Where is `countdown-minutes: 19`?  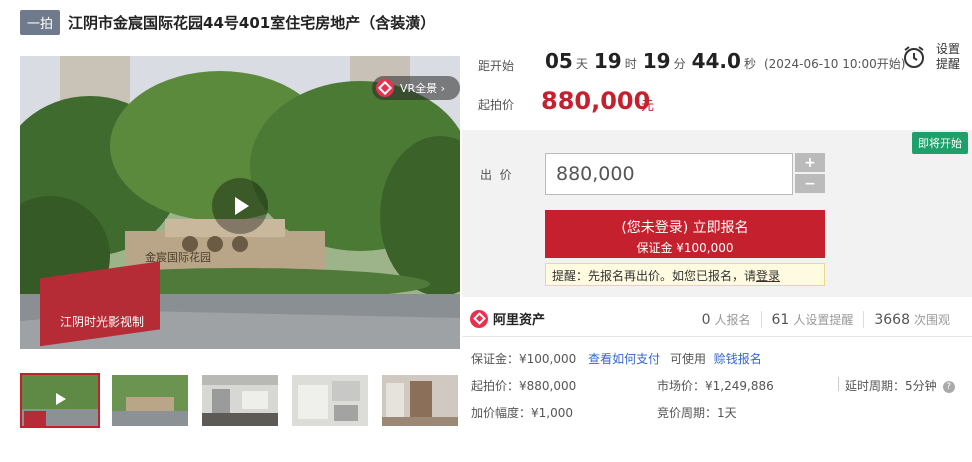
countdown-minutes: 19 is located at coordinates (656, 61).